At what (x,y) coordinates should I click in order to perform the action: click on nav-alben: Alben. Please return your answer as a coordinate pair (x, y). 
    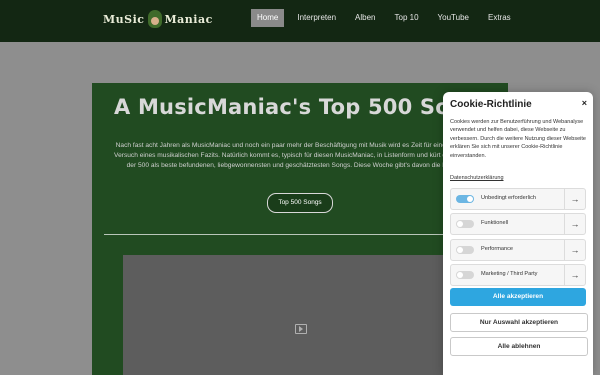
    Looking at the image, I should click on (365, 18).